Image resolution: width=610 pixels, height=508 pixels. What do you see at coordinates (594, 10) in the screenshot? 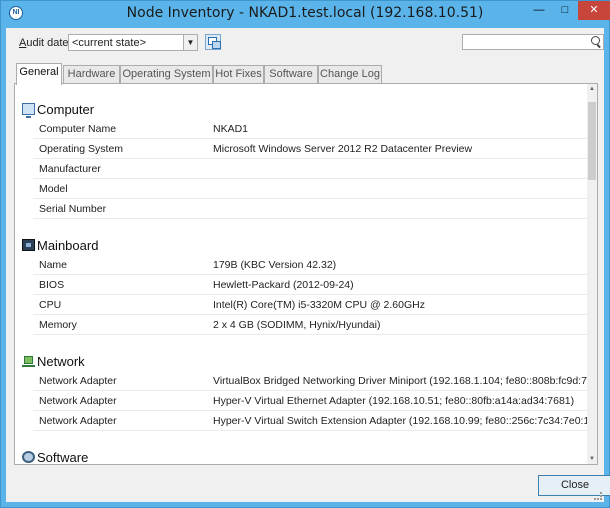
I see `close-window-button: ✕` at bounding box center [594, 10].